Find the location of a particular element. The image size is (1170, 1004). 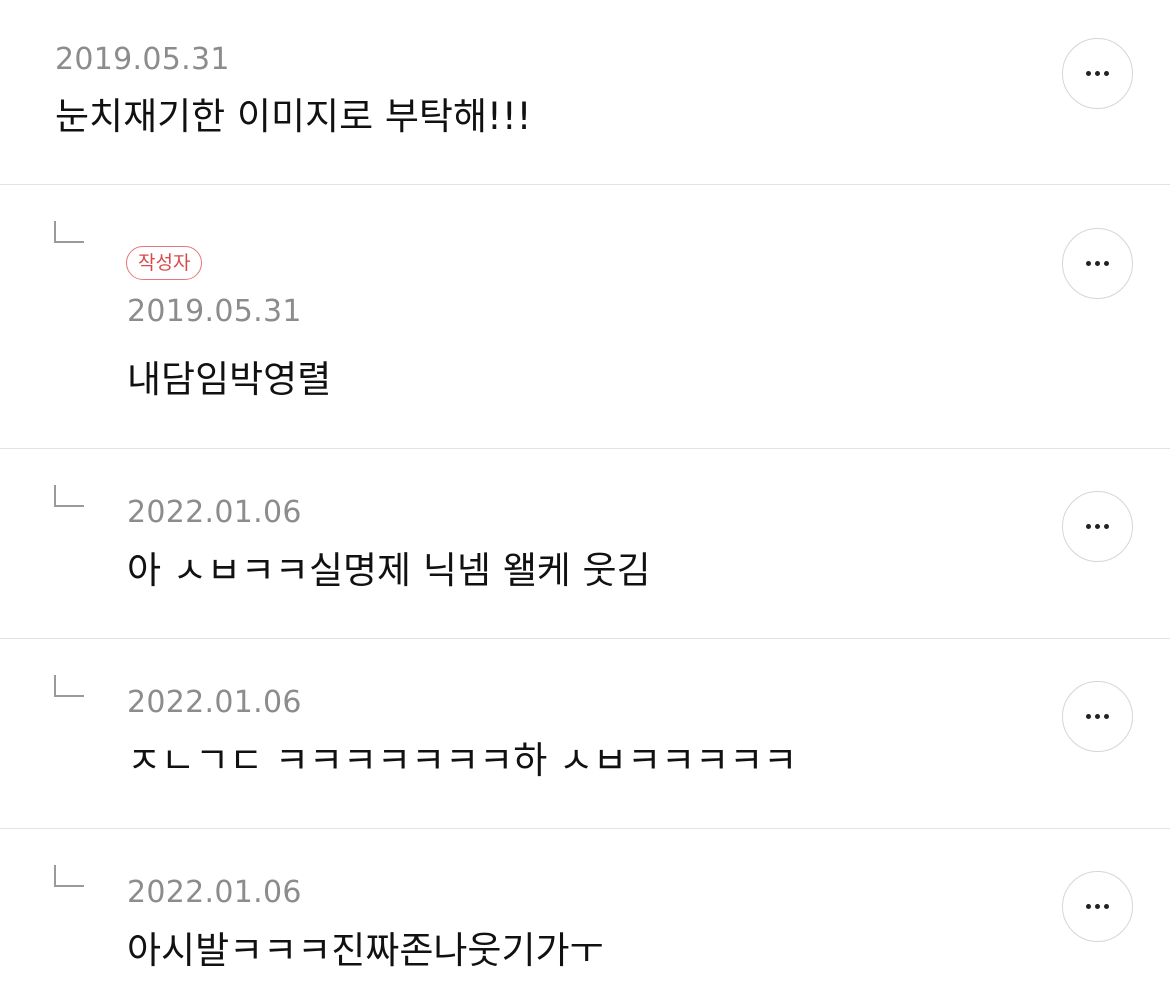

comment-text: 아 ㅅㅂㅋㅋ실명제 닉넴 왤케 웃김 is located at coordinates (389, 570).